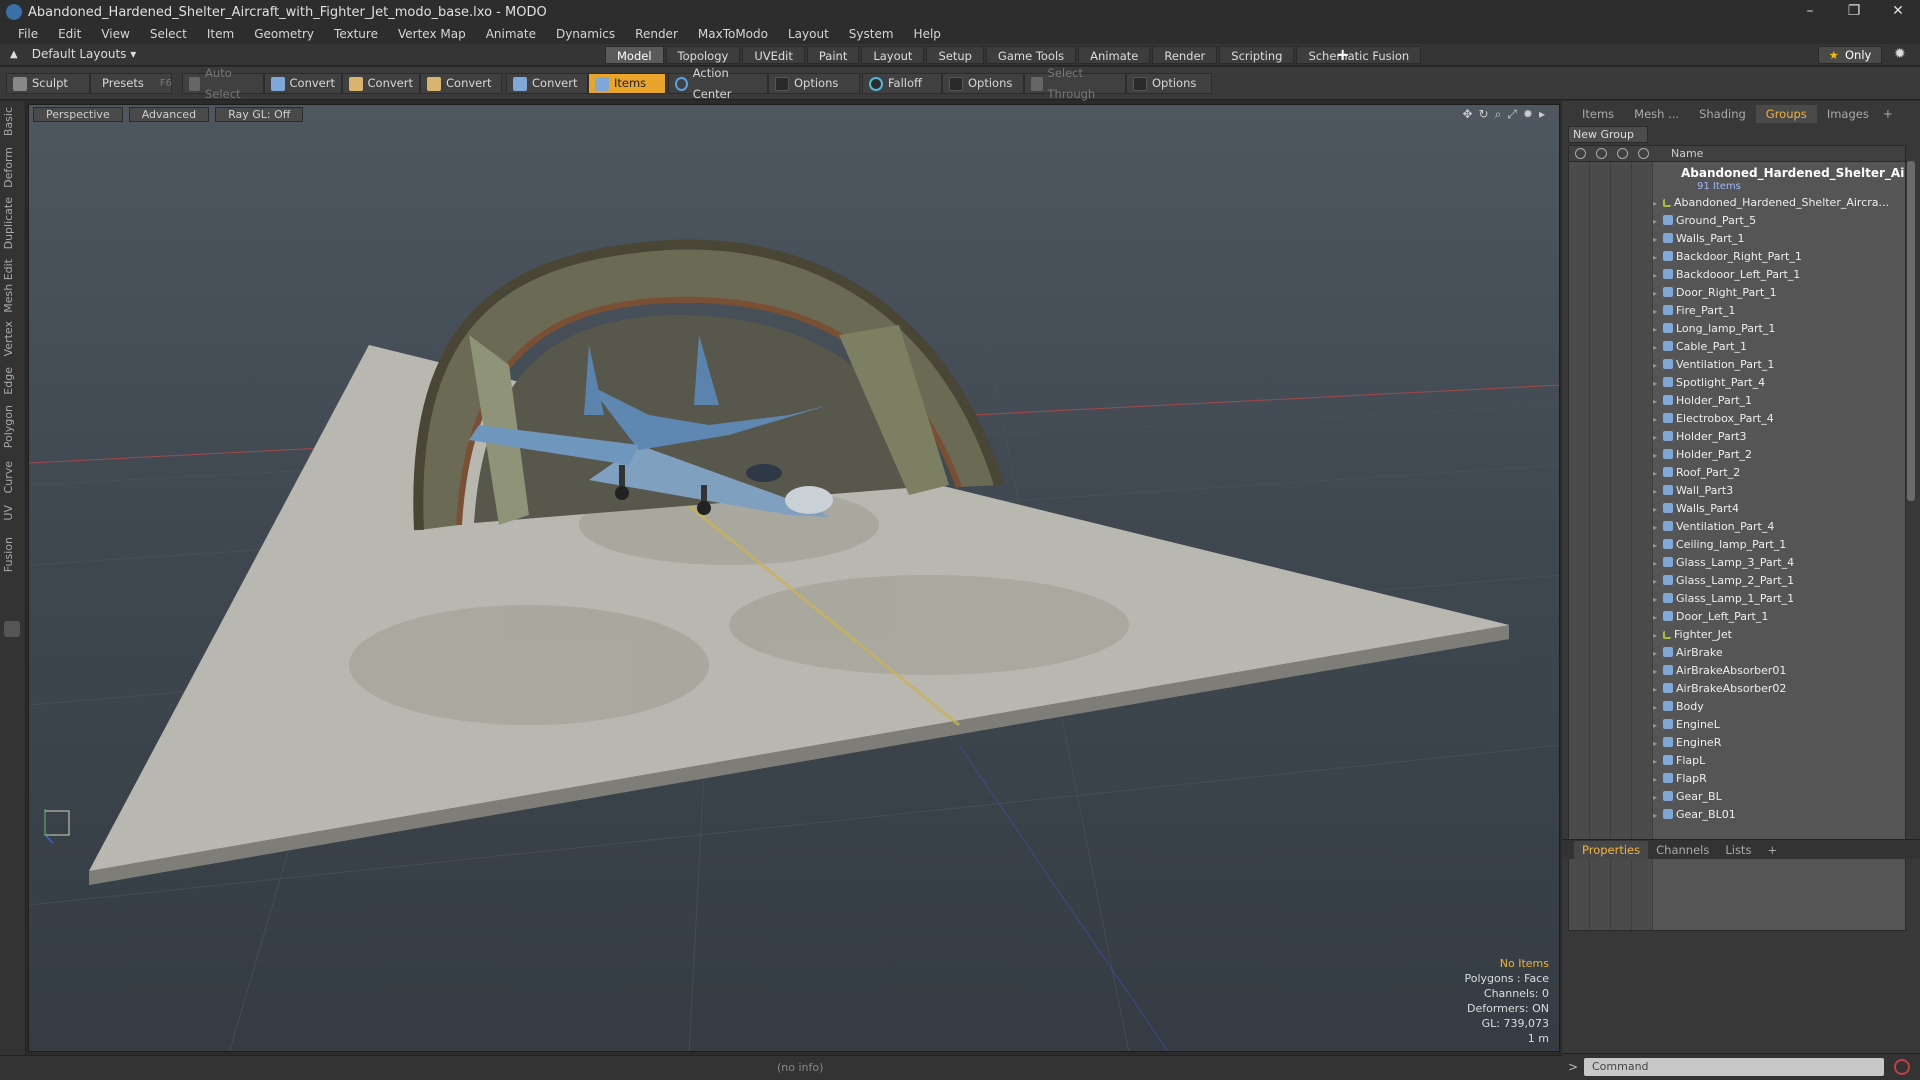 The image size is (1920, 1080). Describe the element at coordinates (1778, 815) in the screenshot. I see `list-item: ▸ Gear_BL01` at that location.